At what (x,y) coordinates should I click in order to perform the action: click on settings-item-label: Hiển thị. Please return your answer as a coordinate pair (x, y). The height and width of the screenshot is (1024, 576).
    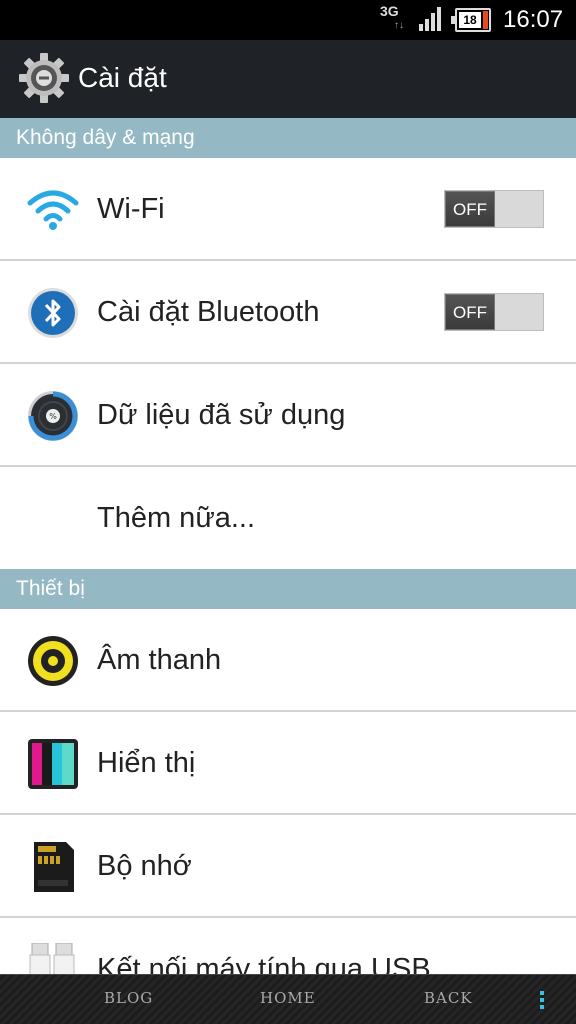
    Looking at the image, I should click on (146, 763).